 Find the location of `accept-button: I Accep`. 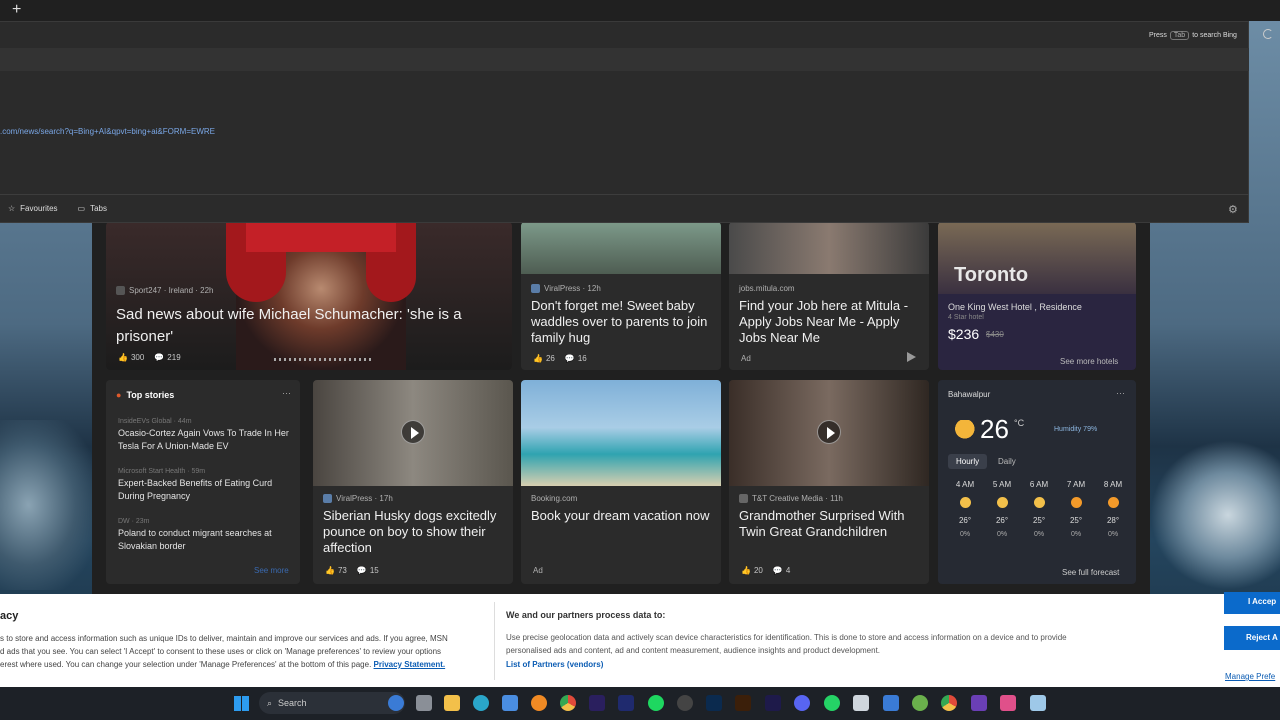

accept-button: I Accep is located at coordinates (1252, 603).